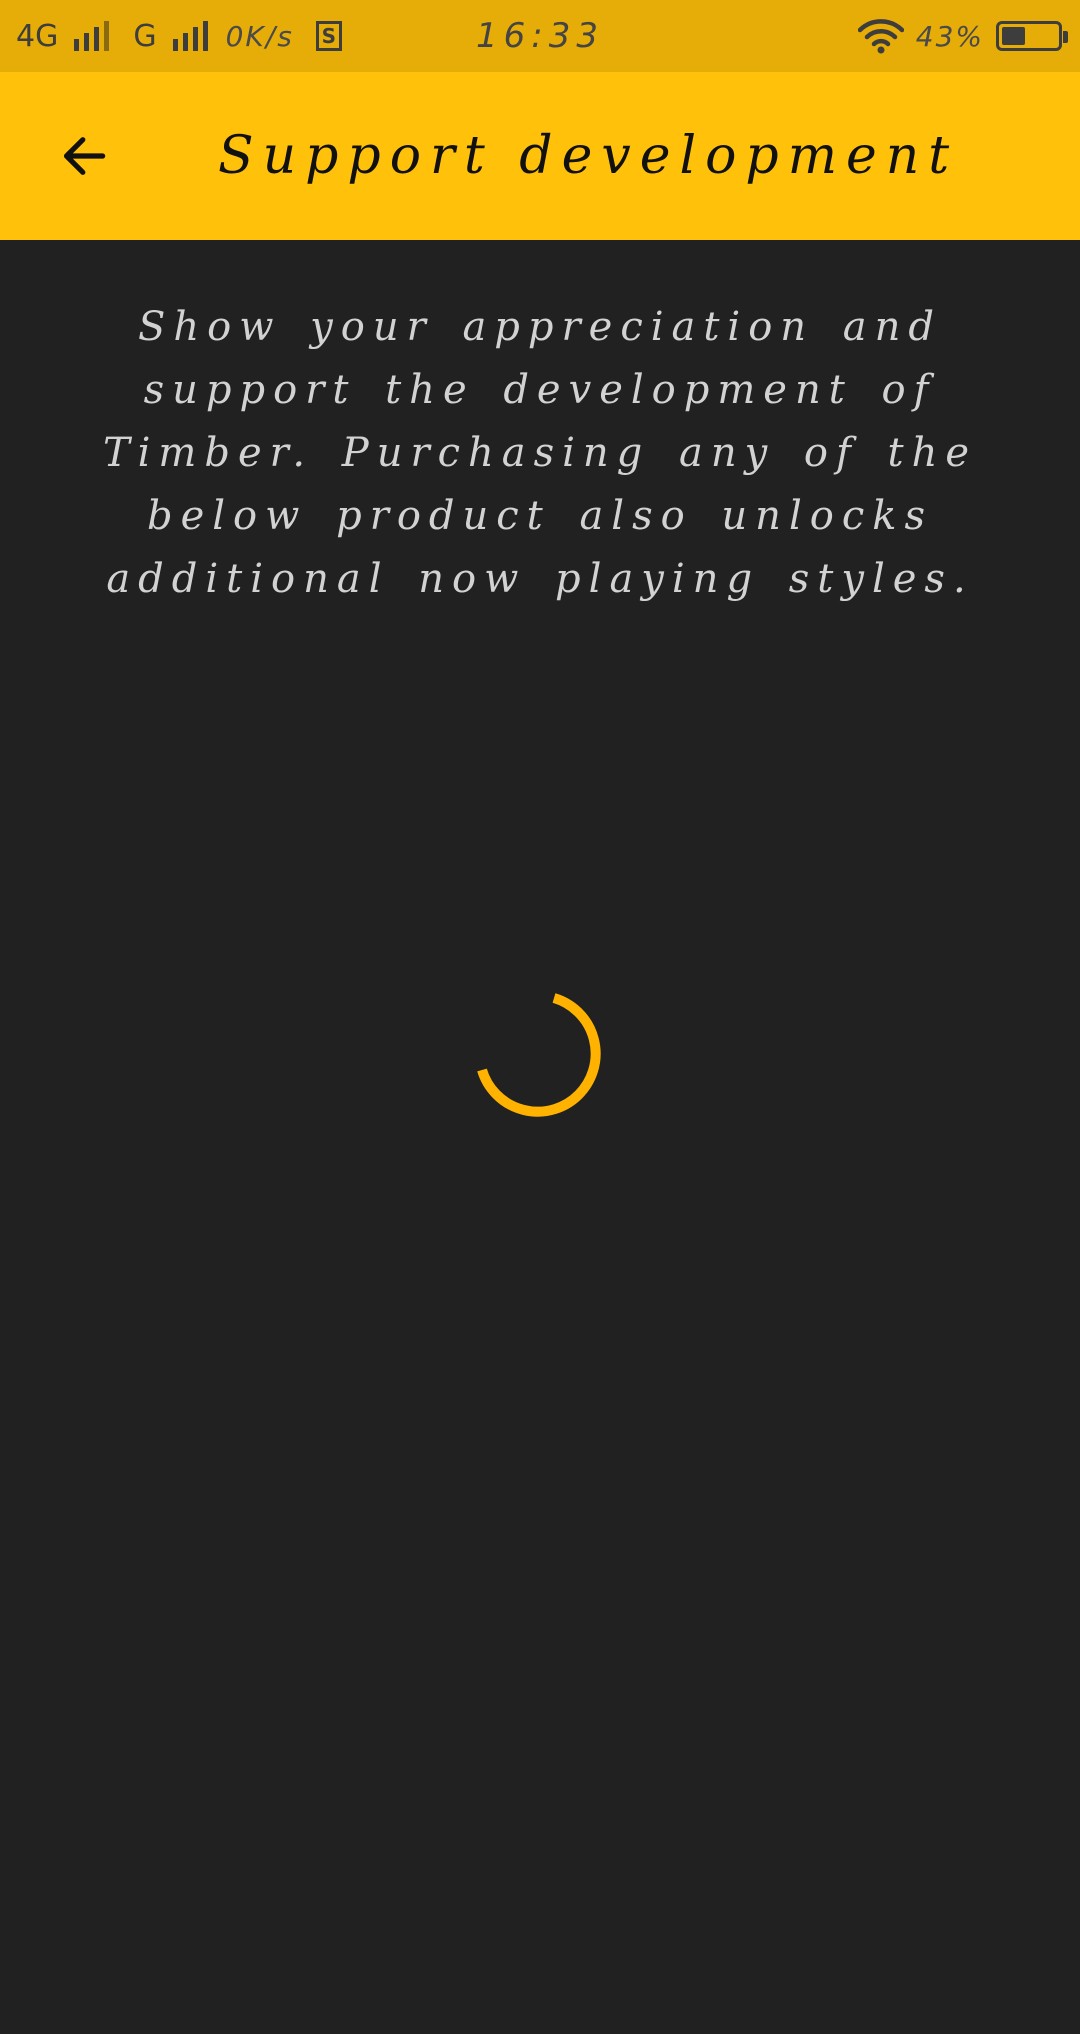  Describe the element at coordinates (880, 36) in the screenshot. I see `wifi-icon` at that location.